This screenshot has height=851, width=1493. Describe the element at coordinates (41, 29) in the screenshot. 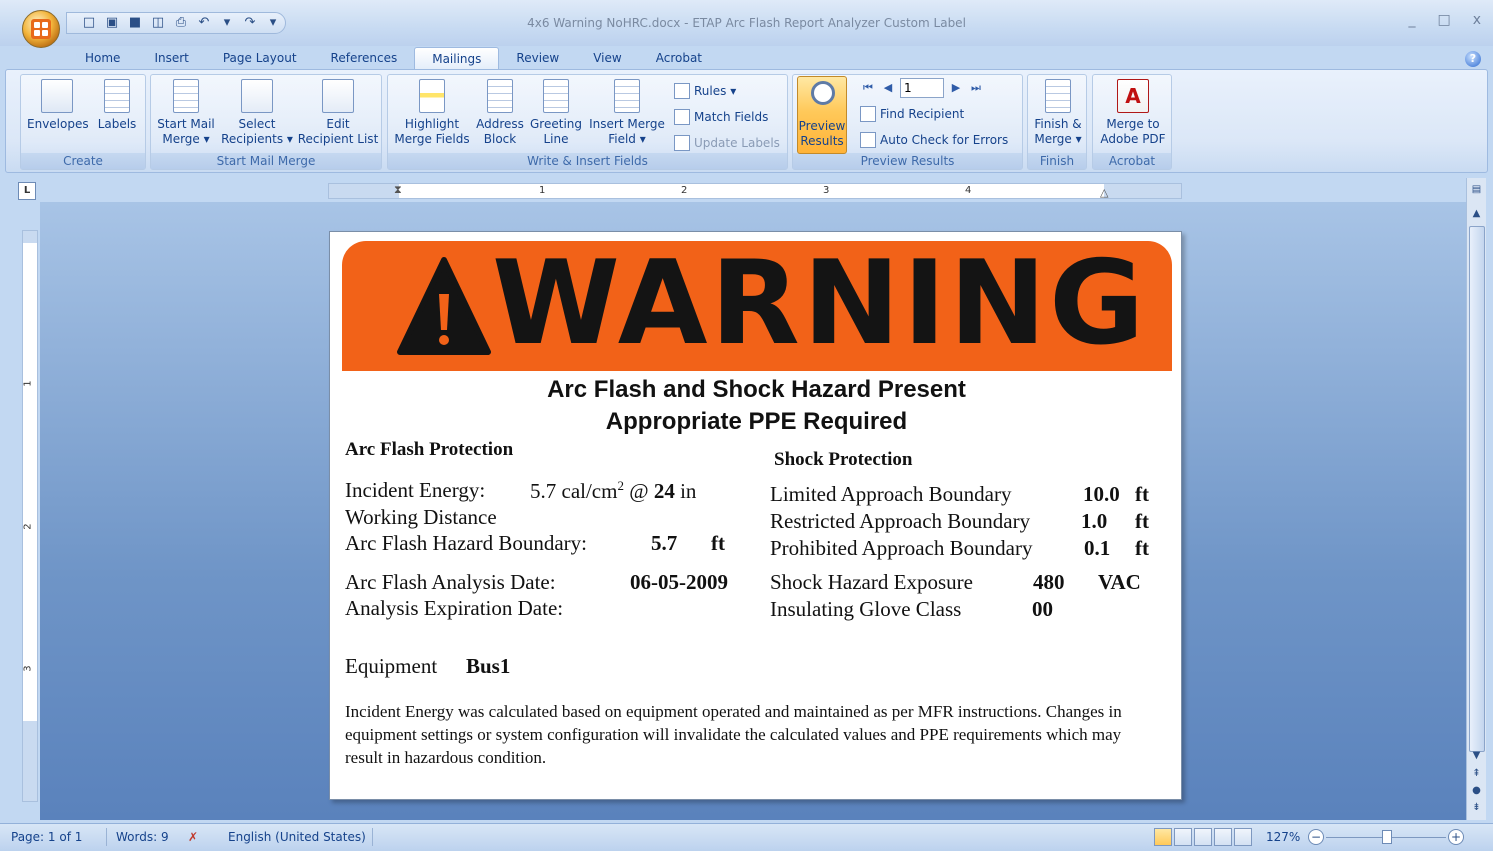

I see `office-button` at that location.